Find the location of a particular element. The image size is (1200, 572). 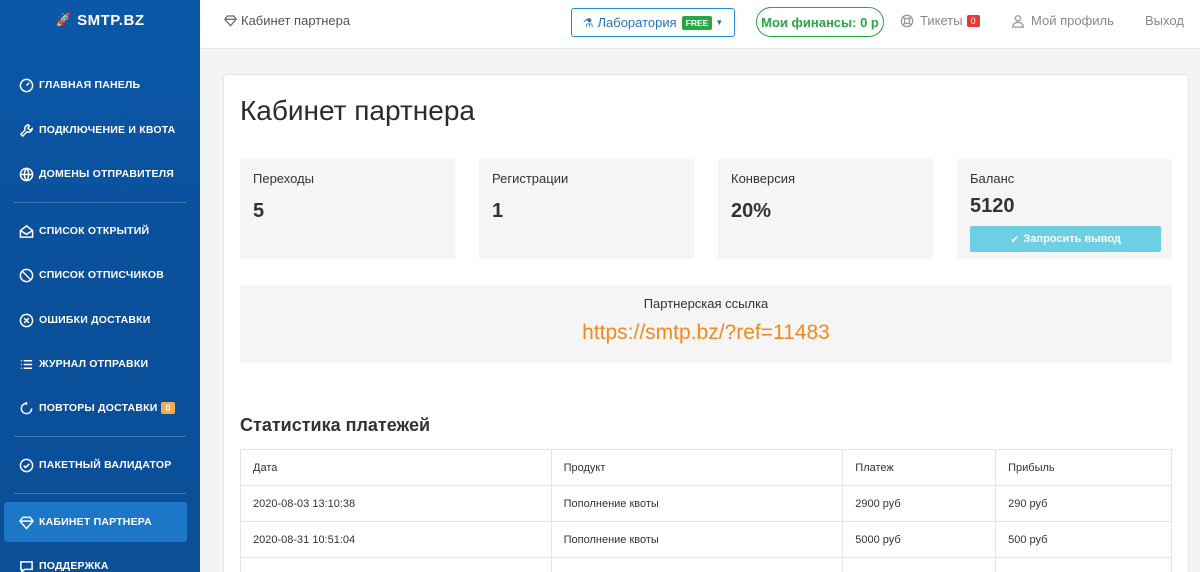

finance-button: Мои финансы: 0 р is located at coordinates (820, 22).